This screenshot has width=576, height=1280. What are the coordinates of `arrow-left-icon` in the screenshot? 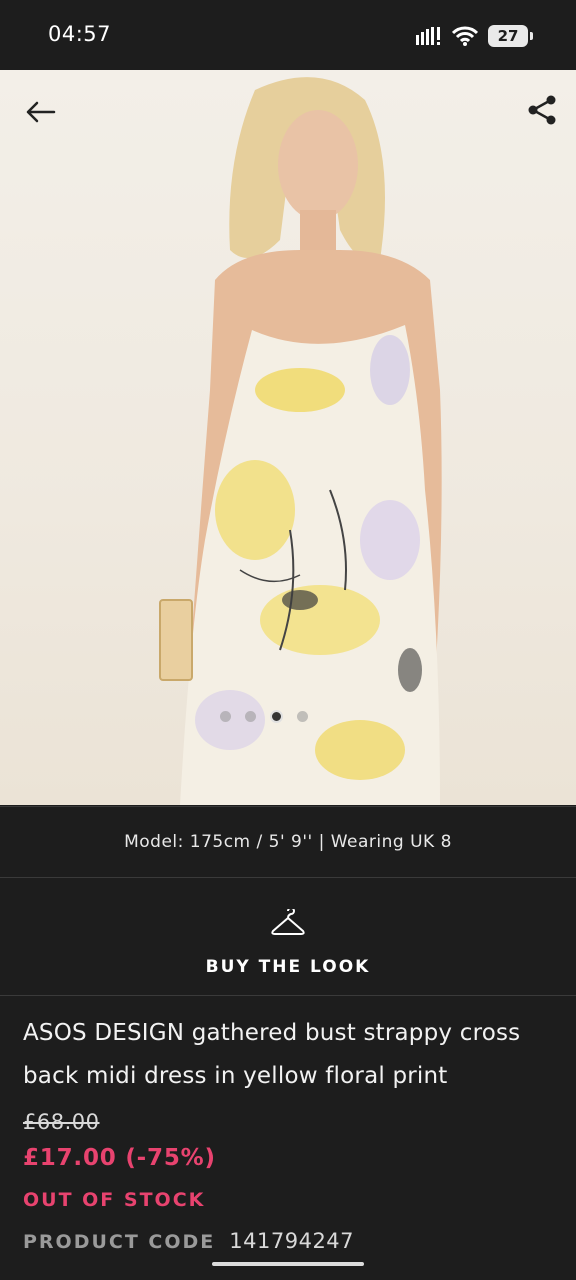 It's located at (41, 112).